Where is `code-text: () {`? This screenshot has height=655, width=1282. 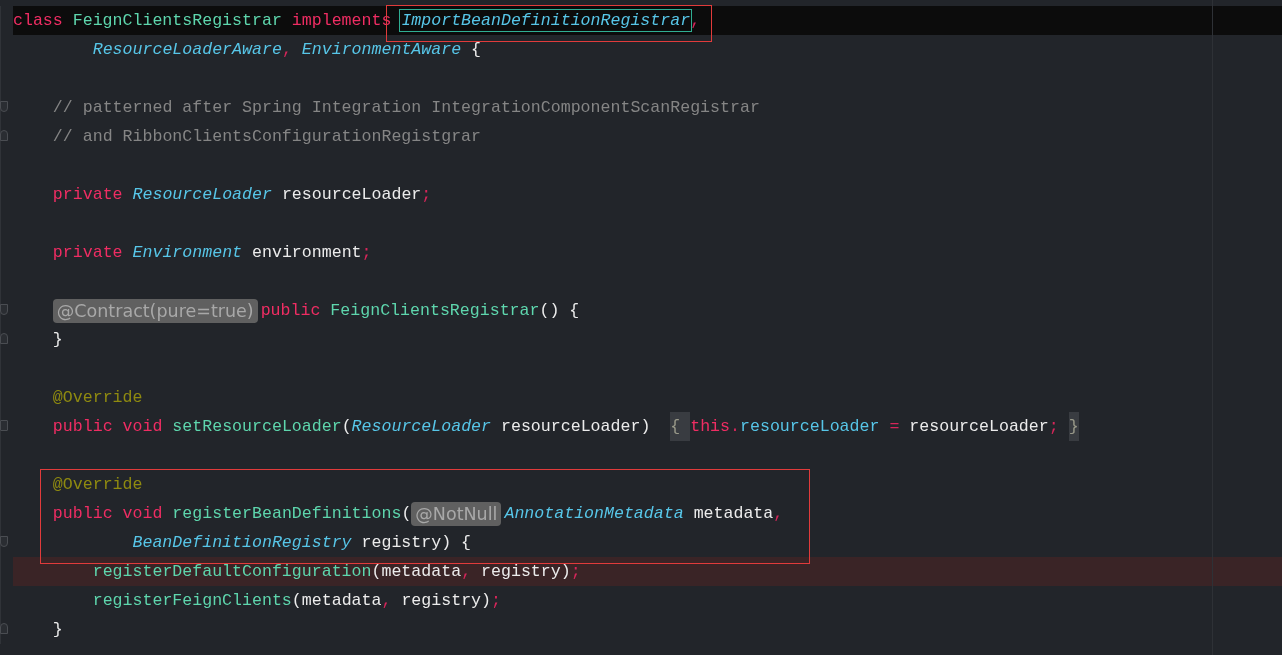
code-text: () { is located at coordinates (559, 310).